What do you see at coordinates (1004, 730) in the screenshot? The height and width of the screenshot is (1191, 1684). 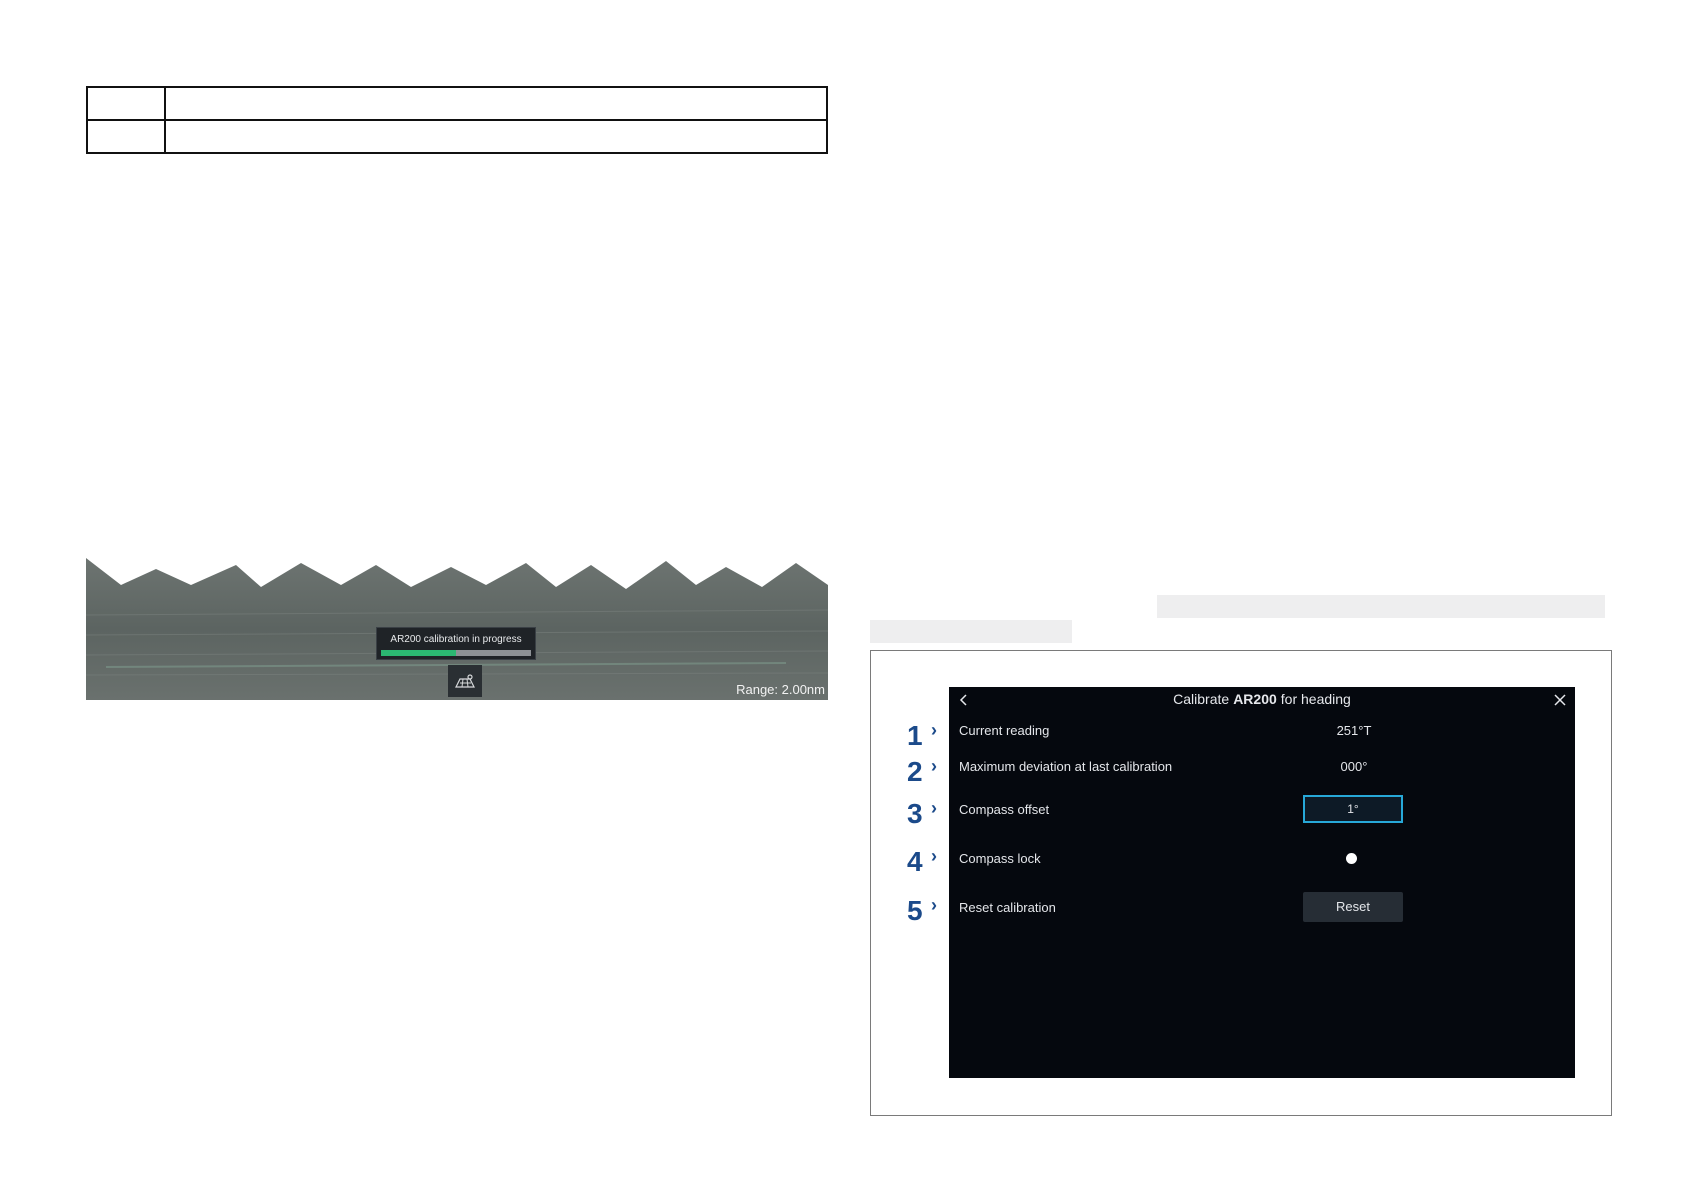 I see `current-reading-label: Current reading` at bounding box center [1004, 730].